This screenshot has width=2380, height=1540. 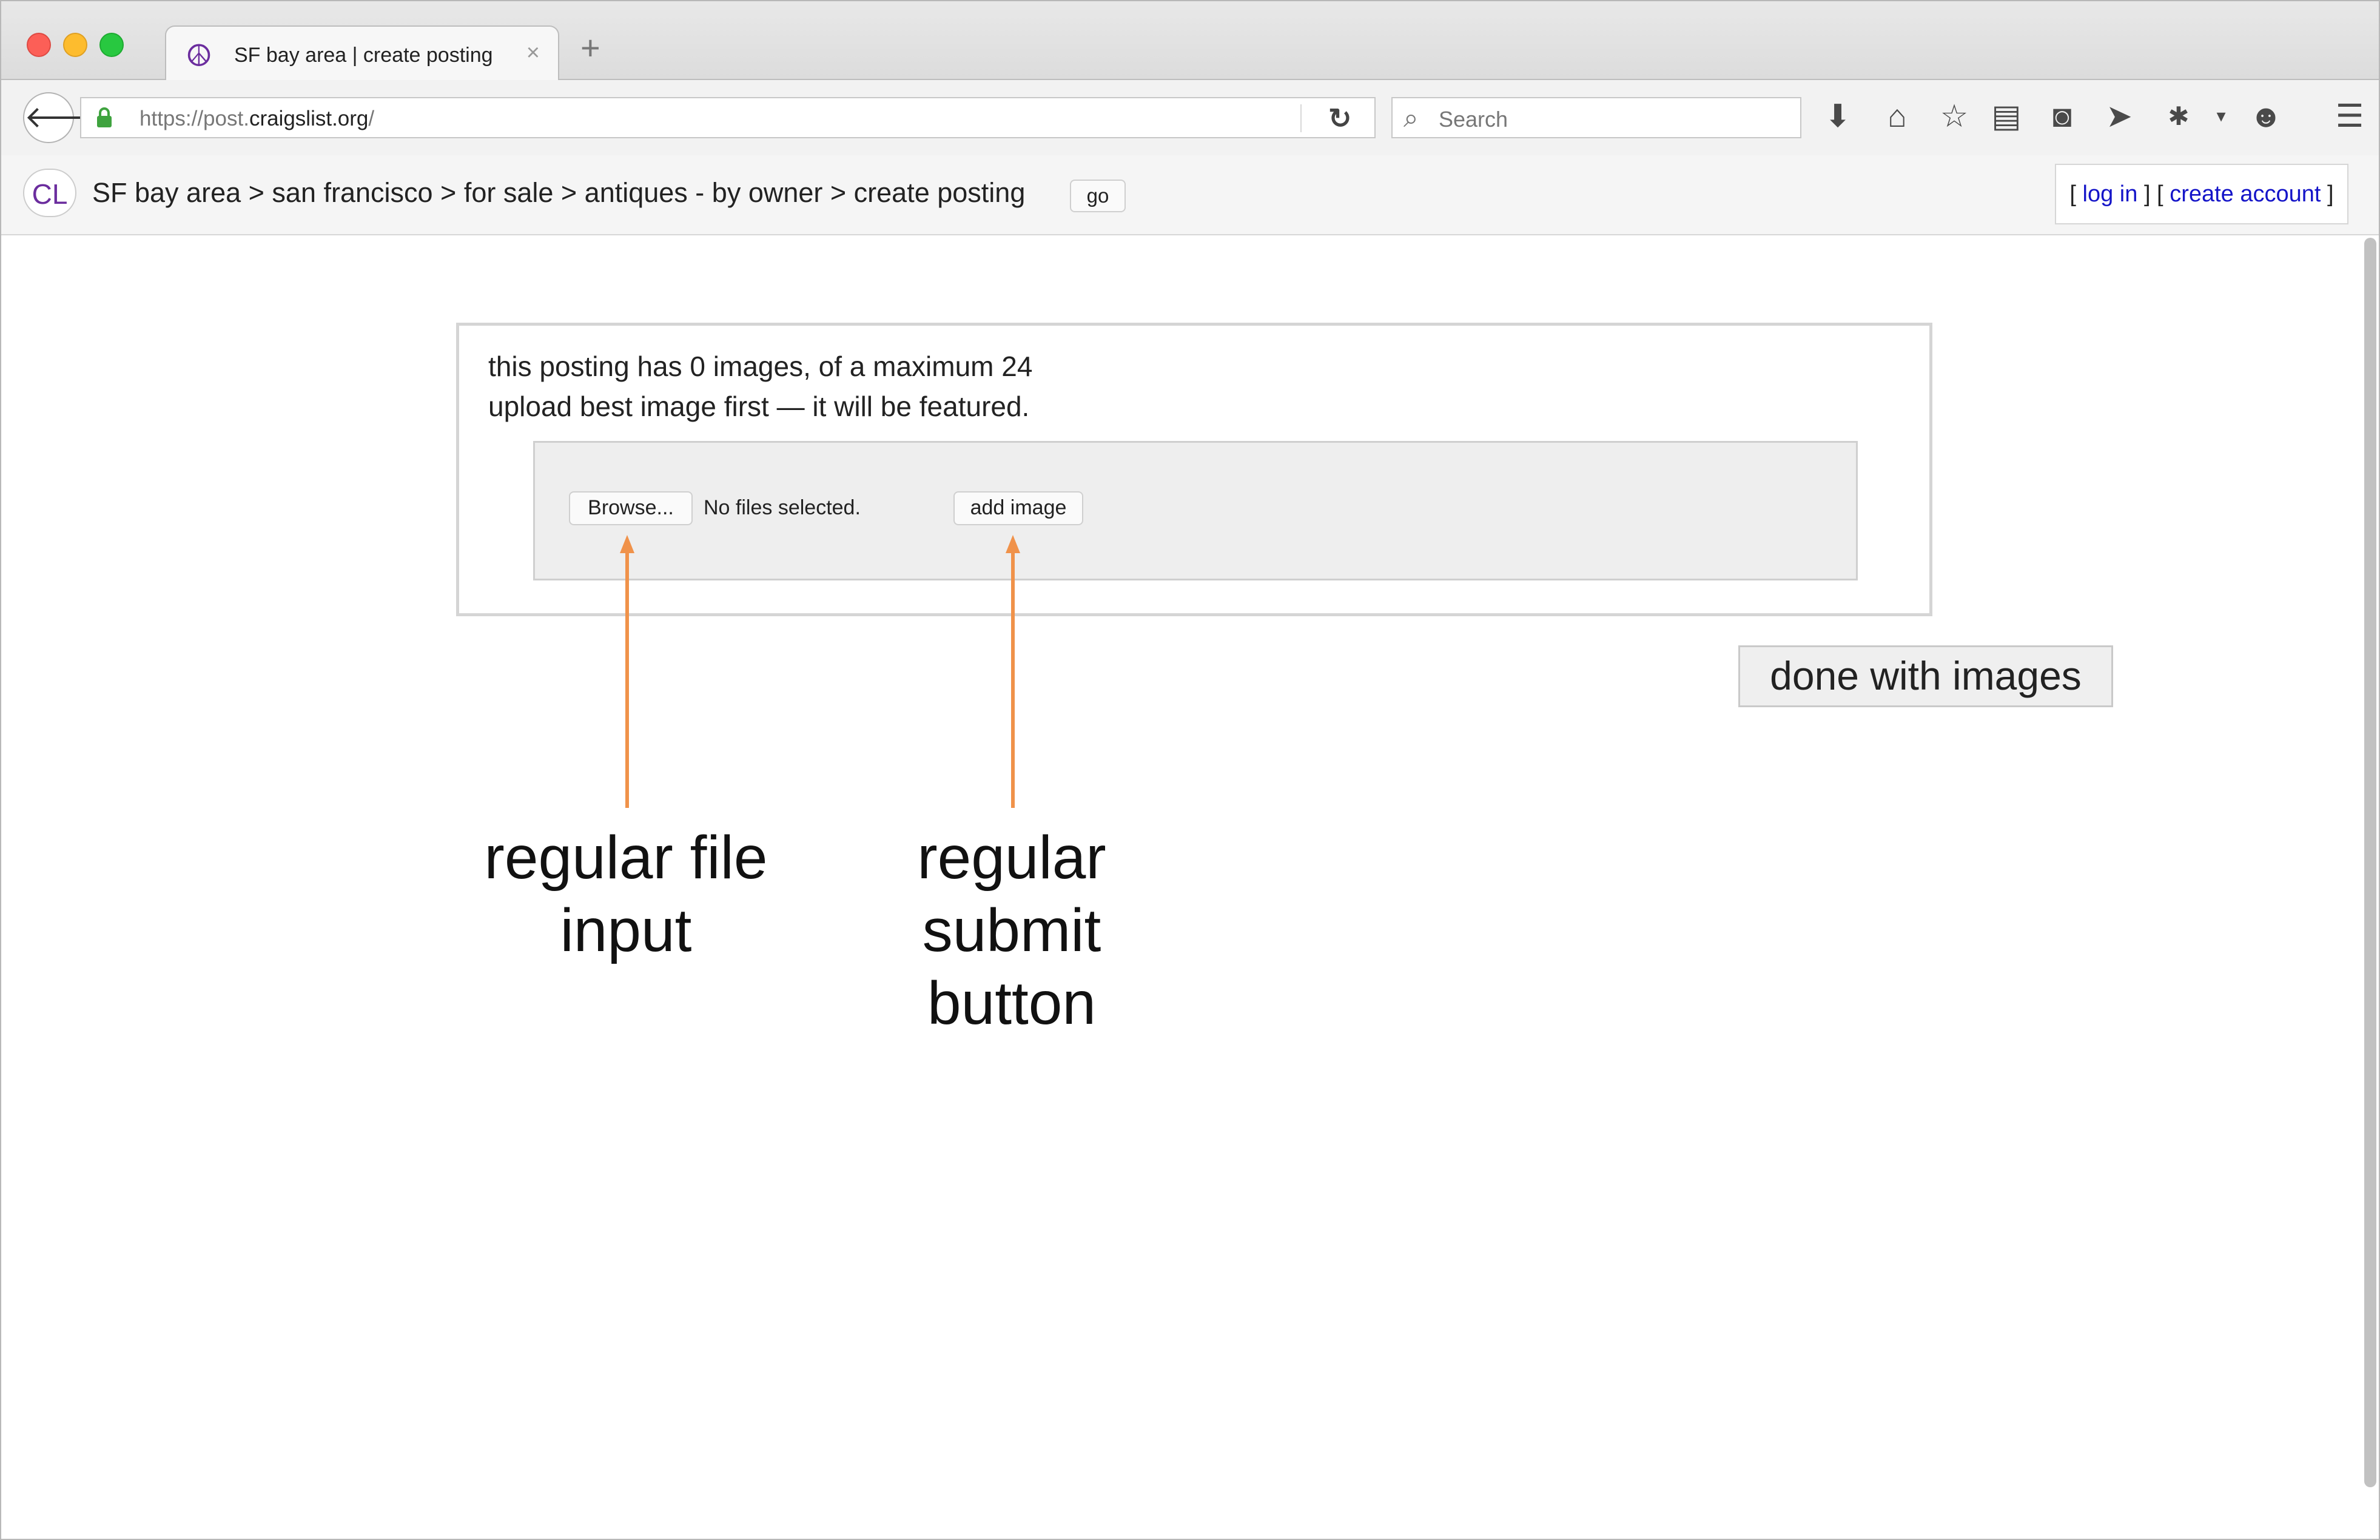 I want to click on file-input-caption-line2: input, so click(x=626, y=930).